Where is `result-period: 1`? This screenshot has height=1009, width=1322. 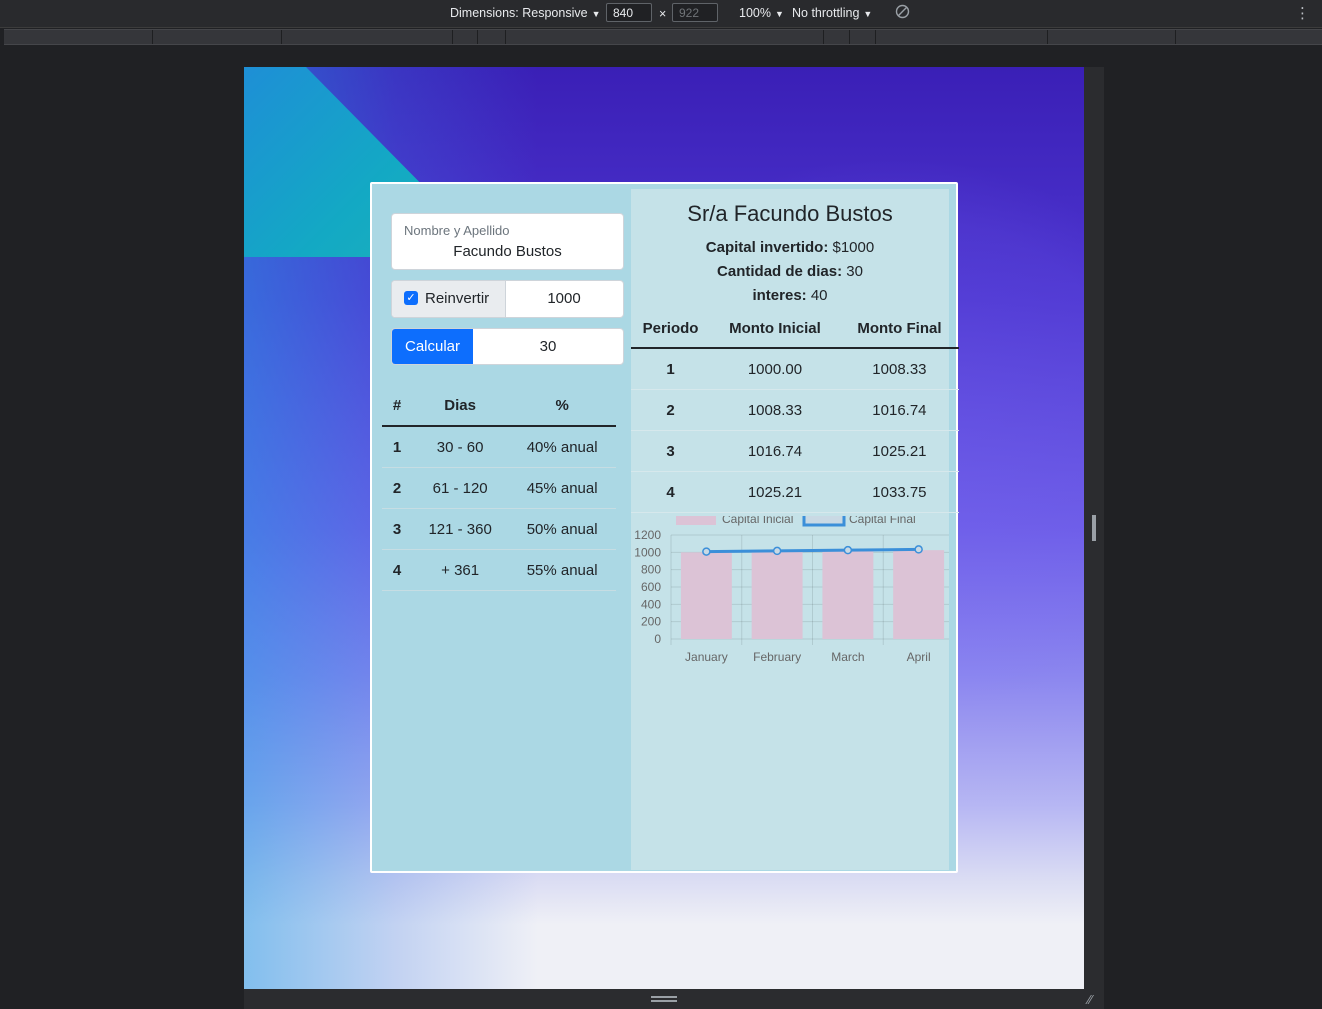 result-period: 1 is located at coordinates (671, 369).